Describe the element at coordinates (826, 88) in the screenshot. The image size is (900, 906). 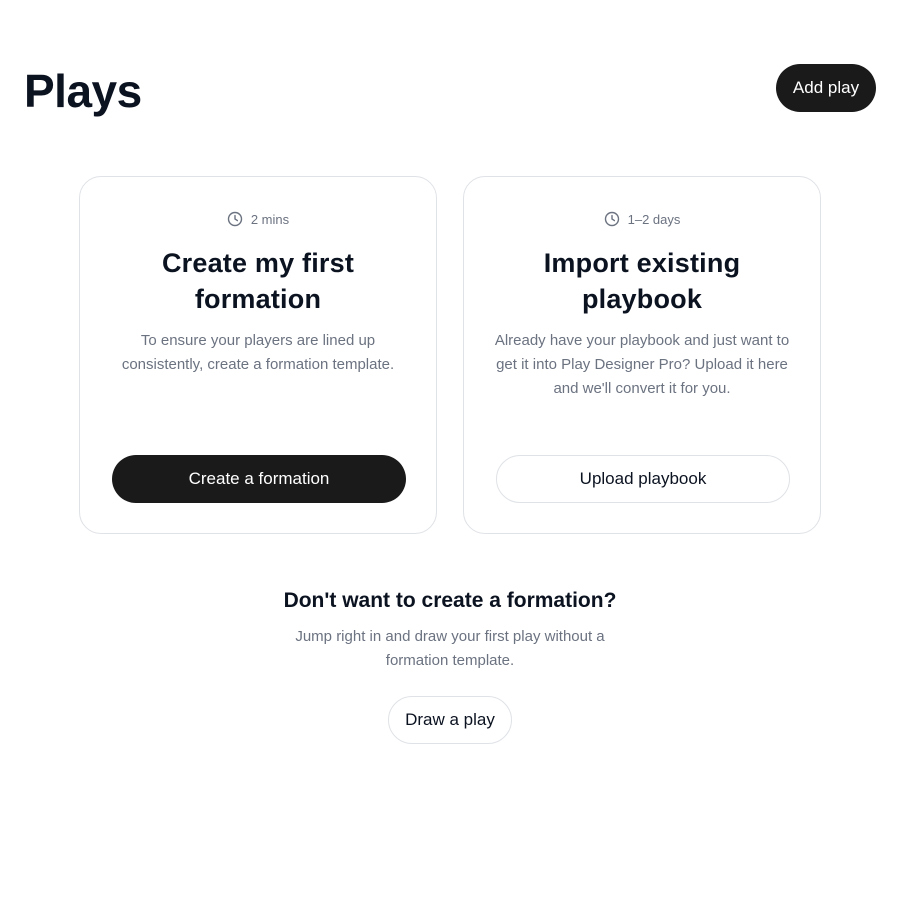
I see `add-play-button: Add play` at that location.